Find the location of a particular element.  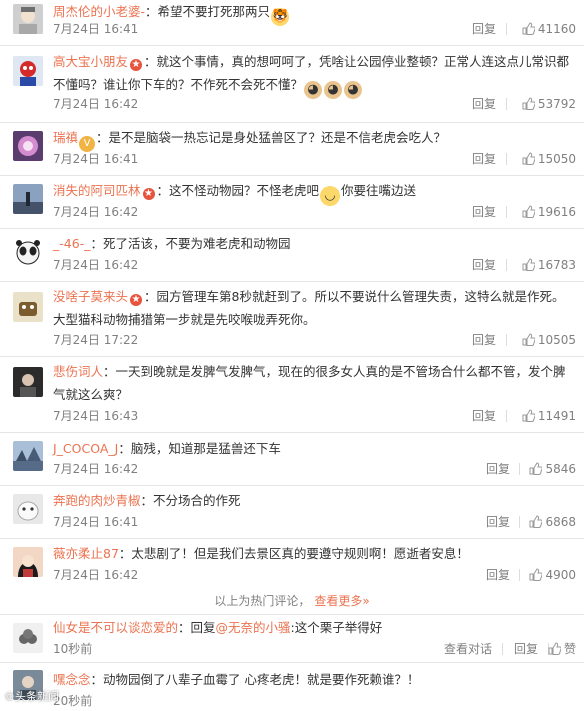

like-button: 19616 is located at coordinates (549, 212).